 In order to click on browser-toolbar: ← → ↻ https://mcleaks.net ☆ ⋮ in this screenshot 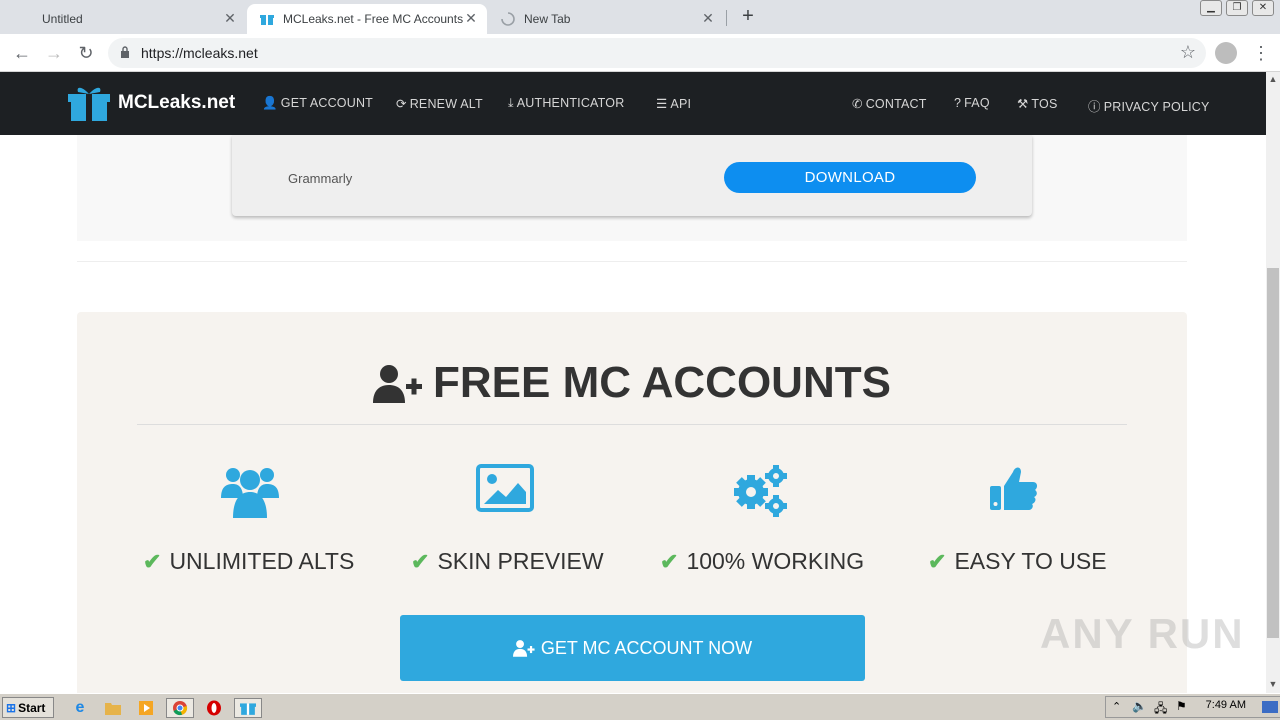, I will do `click(640, 53)`.